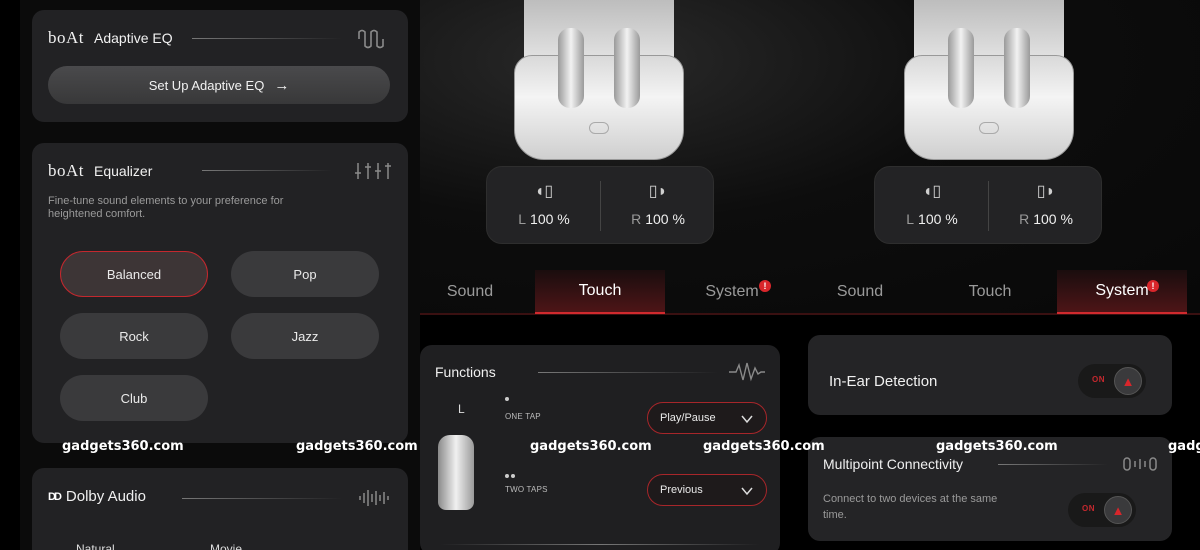 The width and height of the screenshot is (1200, 550). I want to click on multipoint-description: Connect to two devices at the same time., so click(910, 507).